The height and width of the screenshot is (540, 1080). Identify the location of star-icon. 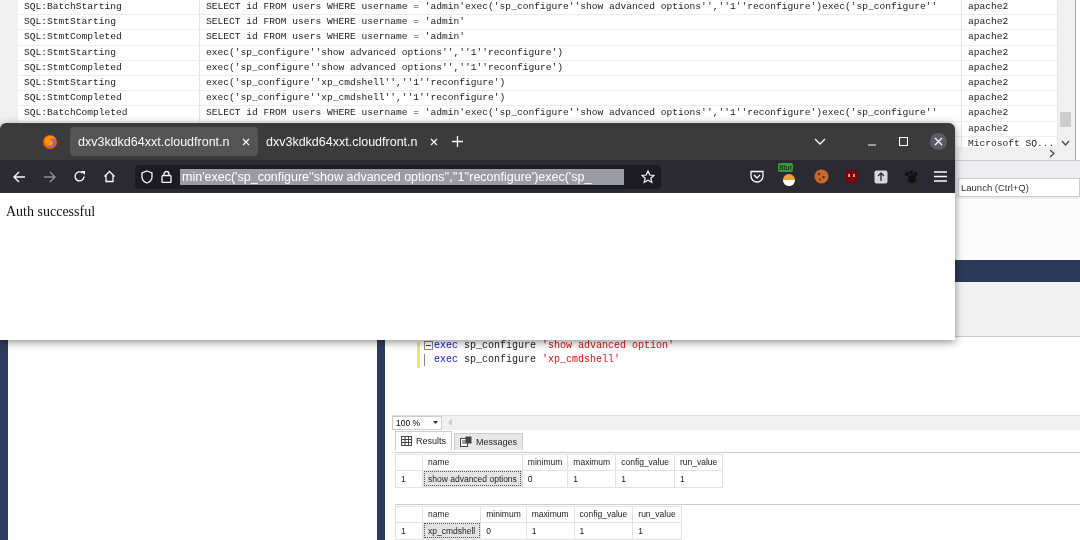
(648, 176).